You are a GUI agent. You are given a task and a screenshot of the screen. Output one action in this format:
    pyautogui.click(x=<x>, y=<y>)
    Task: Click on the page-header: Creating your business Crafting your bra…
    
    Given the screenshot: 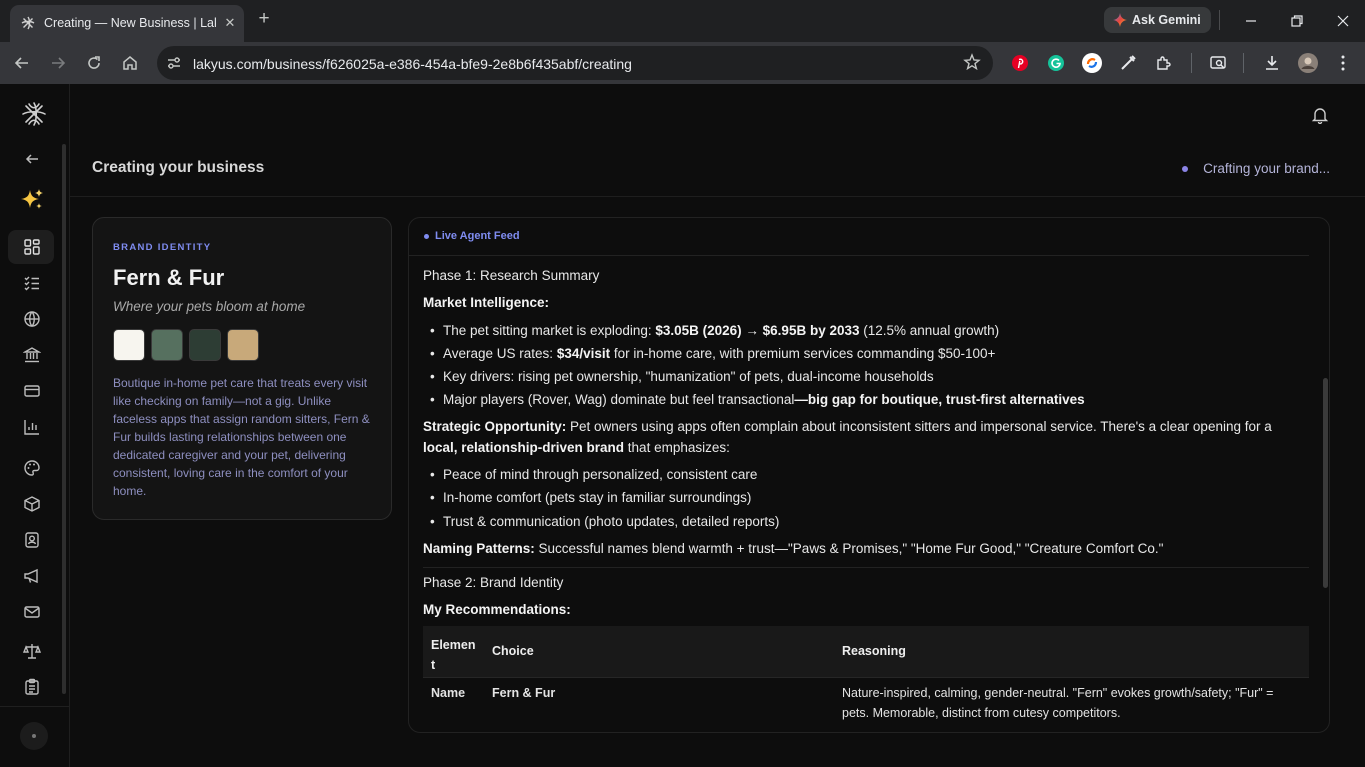 What is the action you would take?
    pyautogui.click(x=717, y=170)
    